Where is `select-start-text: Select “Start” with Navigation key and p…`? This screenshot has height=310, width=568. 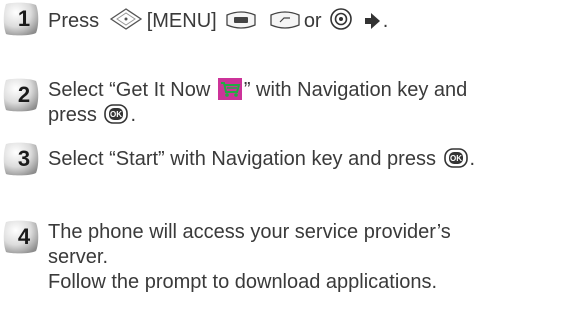
select-start-text: Select “Start” with Navigation key and p… is located at coordinates (242, 159).